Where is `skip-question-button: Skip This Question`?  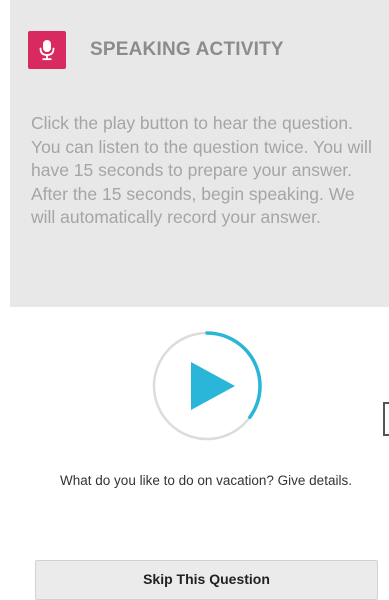
skip-question-button: Skip This Question is located at coordinates (206, 580).